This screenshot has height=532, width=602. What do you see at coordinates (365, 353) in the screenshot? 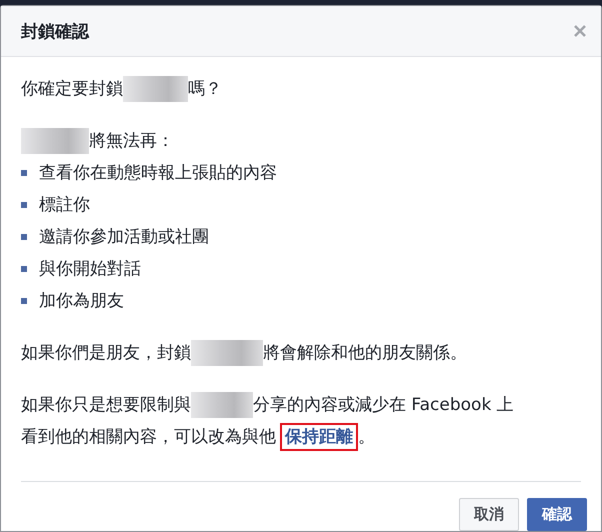
I see `friends-note: 將會解除和他的朋友關係。` at bounding box center [365, 353].